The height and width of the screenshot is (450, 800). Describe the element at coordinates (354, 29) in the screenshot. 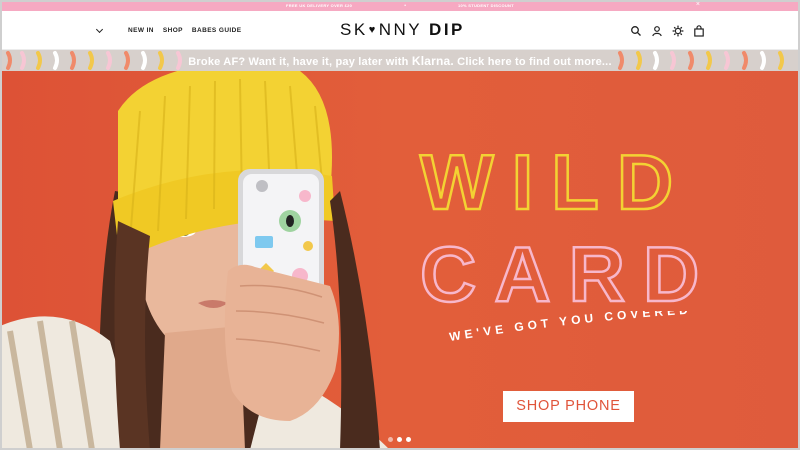

I see `logo-text-1: SK` at that location.